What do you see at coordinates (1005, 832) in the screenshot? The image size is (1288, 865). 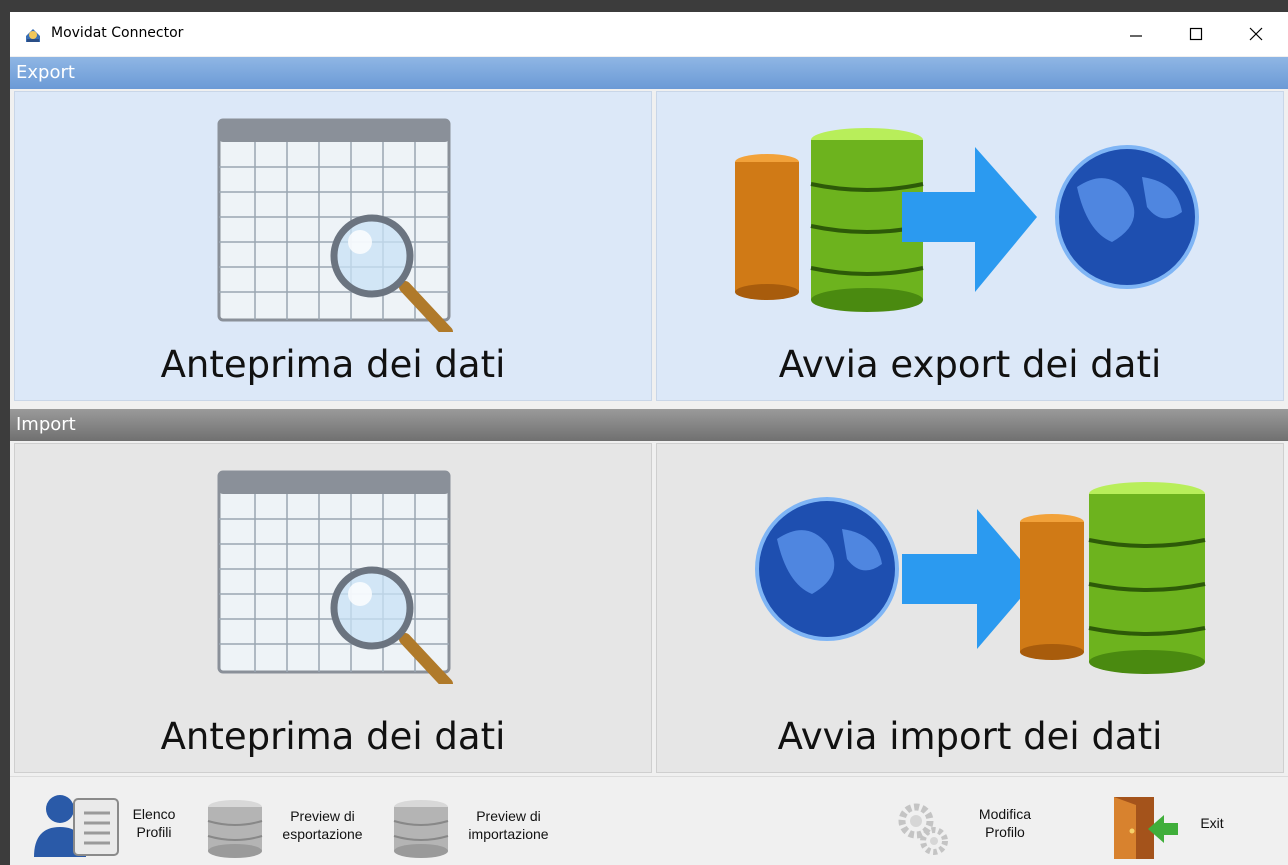 I see `edit-profile-label-2: Profilo` at bounding box center [1005, 832].